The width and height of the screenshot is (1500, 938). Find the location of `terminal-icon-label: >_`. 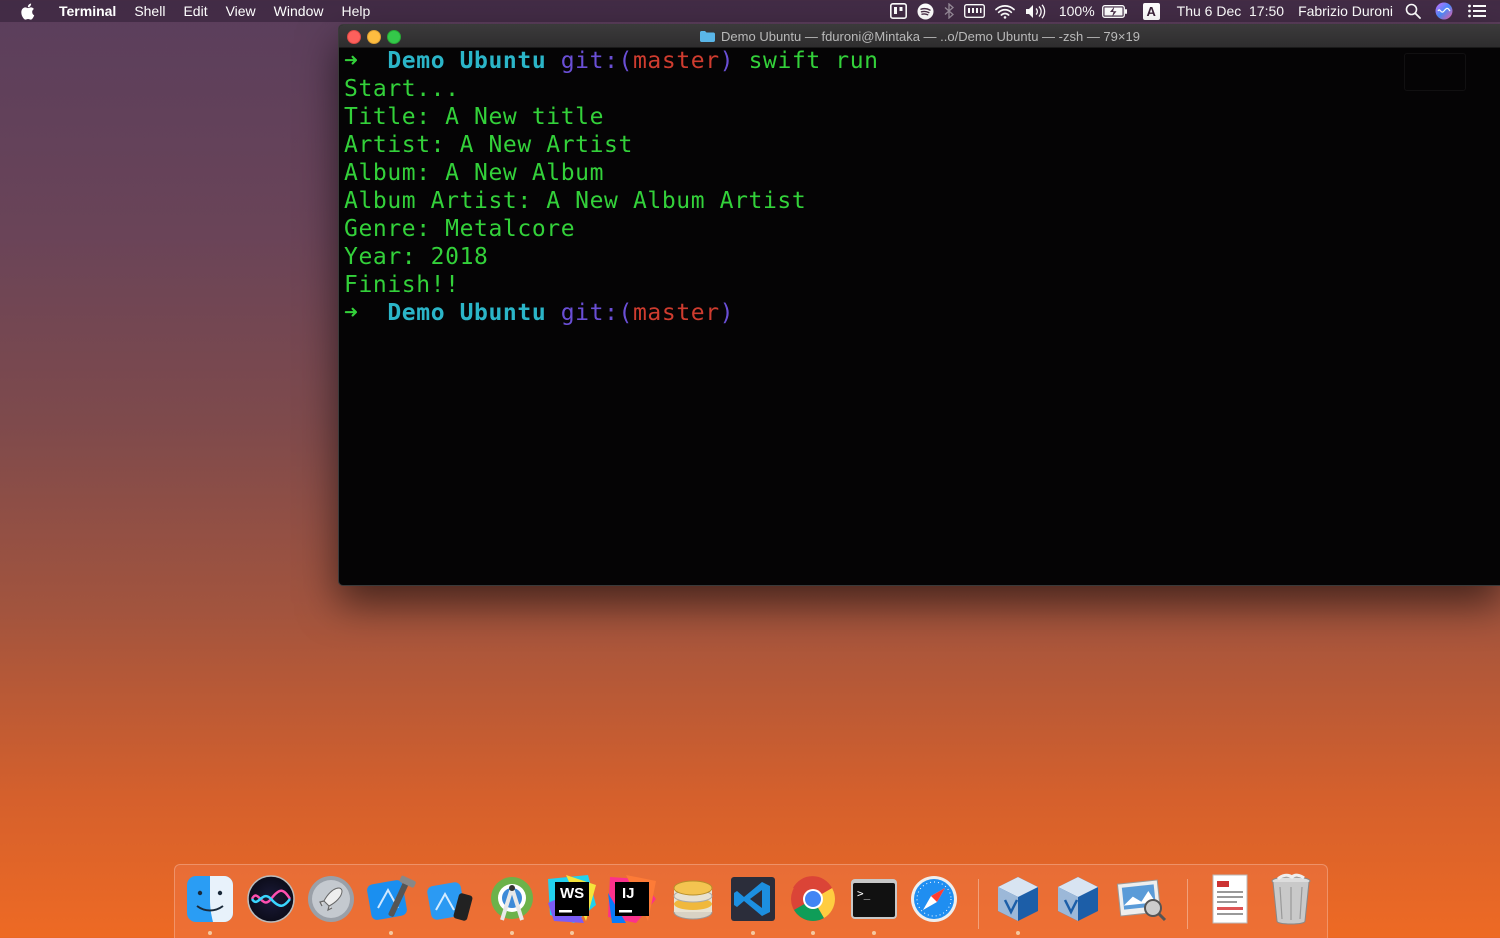

terminal-icon-label: >_ is located at coordinates (864, 893).